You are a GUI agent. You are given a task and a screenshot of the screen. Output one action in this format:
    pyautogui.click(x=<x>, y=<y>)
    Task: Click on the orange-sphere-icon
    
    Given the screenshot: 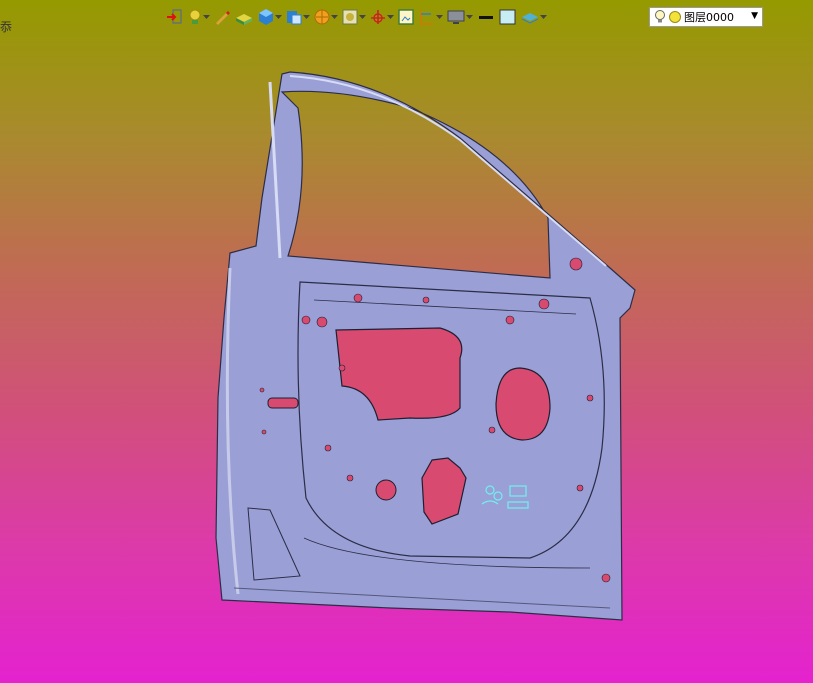 What is the action you would take?
    pyautogui.click(x=325, y=17)
    